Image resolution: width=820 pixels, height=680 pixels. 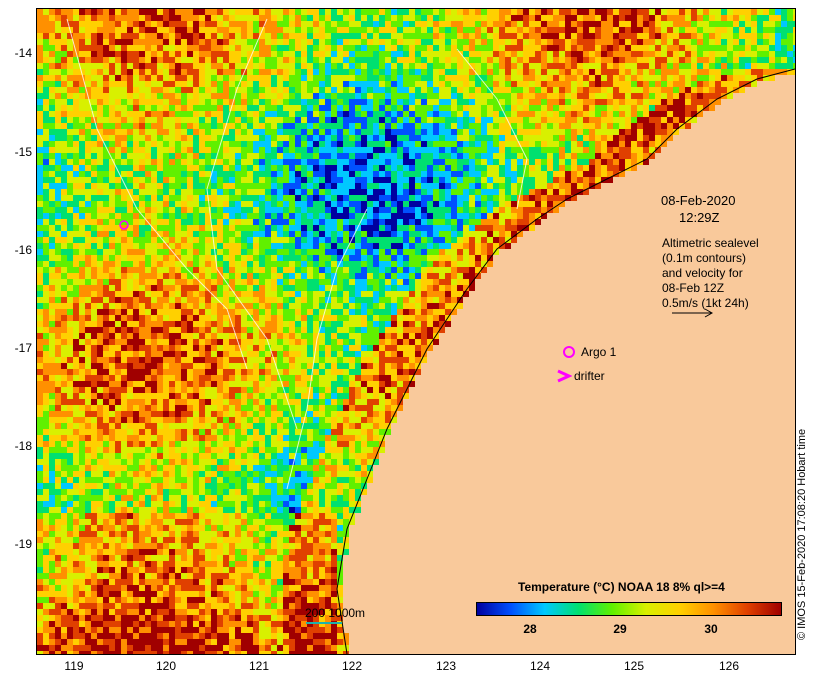 I want to click on scale-bar-label: 200 1000m, so click(x=335, y=613).